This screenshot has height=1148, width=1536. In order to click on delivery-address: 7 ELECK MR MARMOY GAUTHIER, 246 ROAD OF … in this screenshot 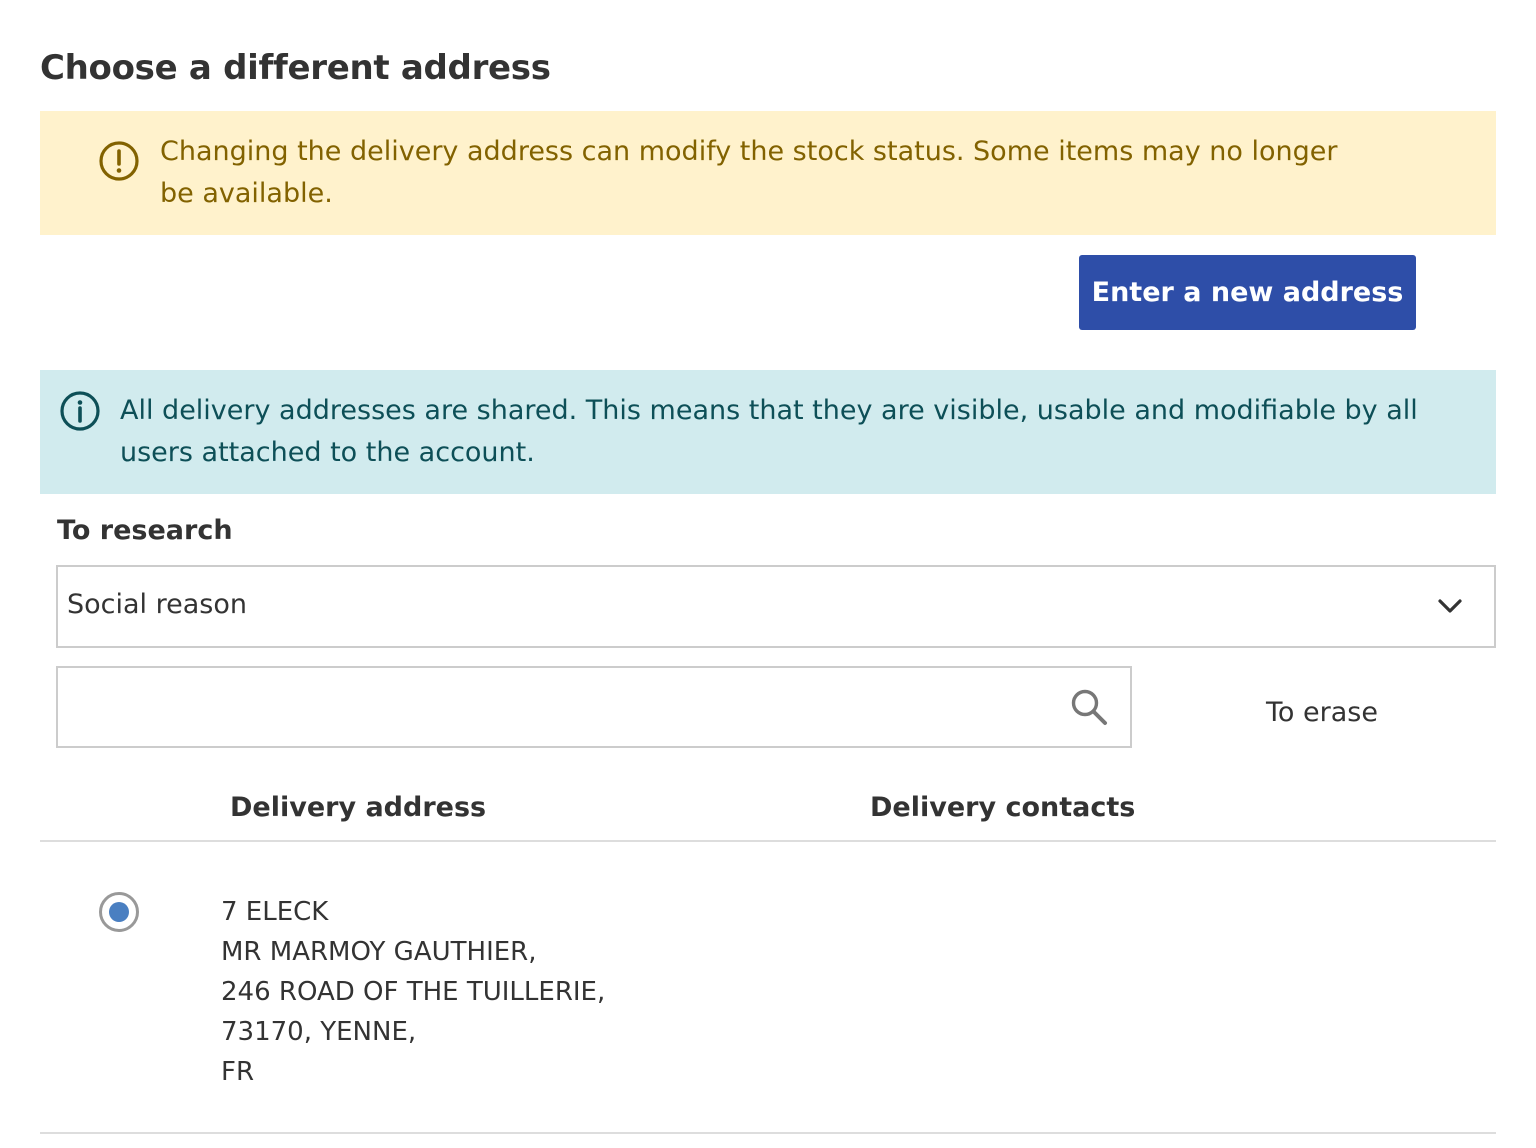, I will do `click(413, 992)`.